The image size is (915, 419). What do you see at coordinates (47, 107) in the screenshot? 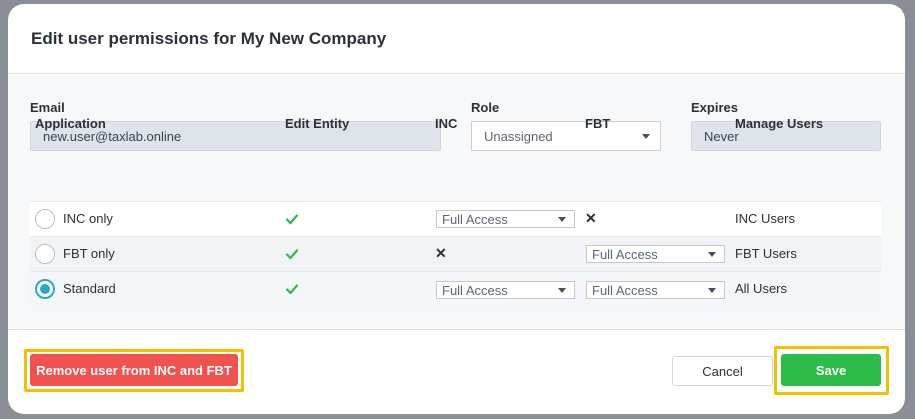
I see `email-label: Email` at bounding box center [47, 107].